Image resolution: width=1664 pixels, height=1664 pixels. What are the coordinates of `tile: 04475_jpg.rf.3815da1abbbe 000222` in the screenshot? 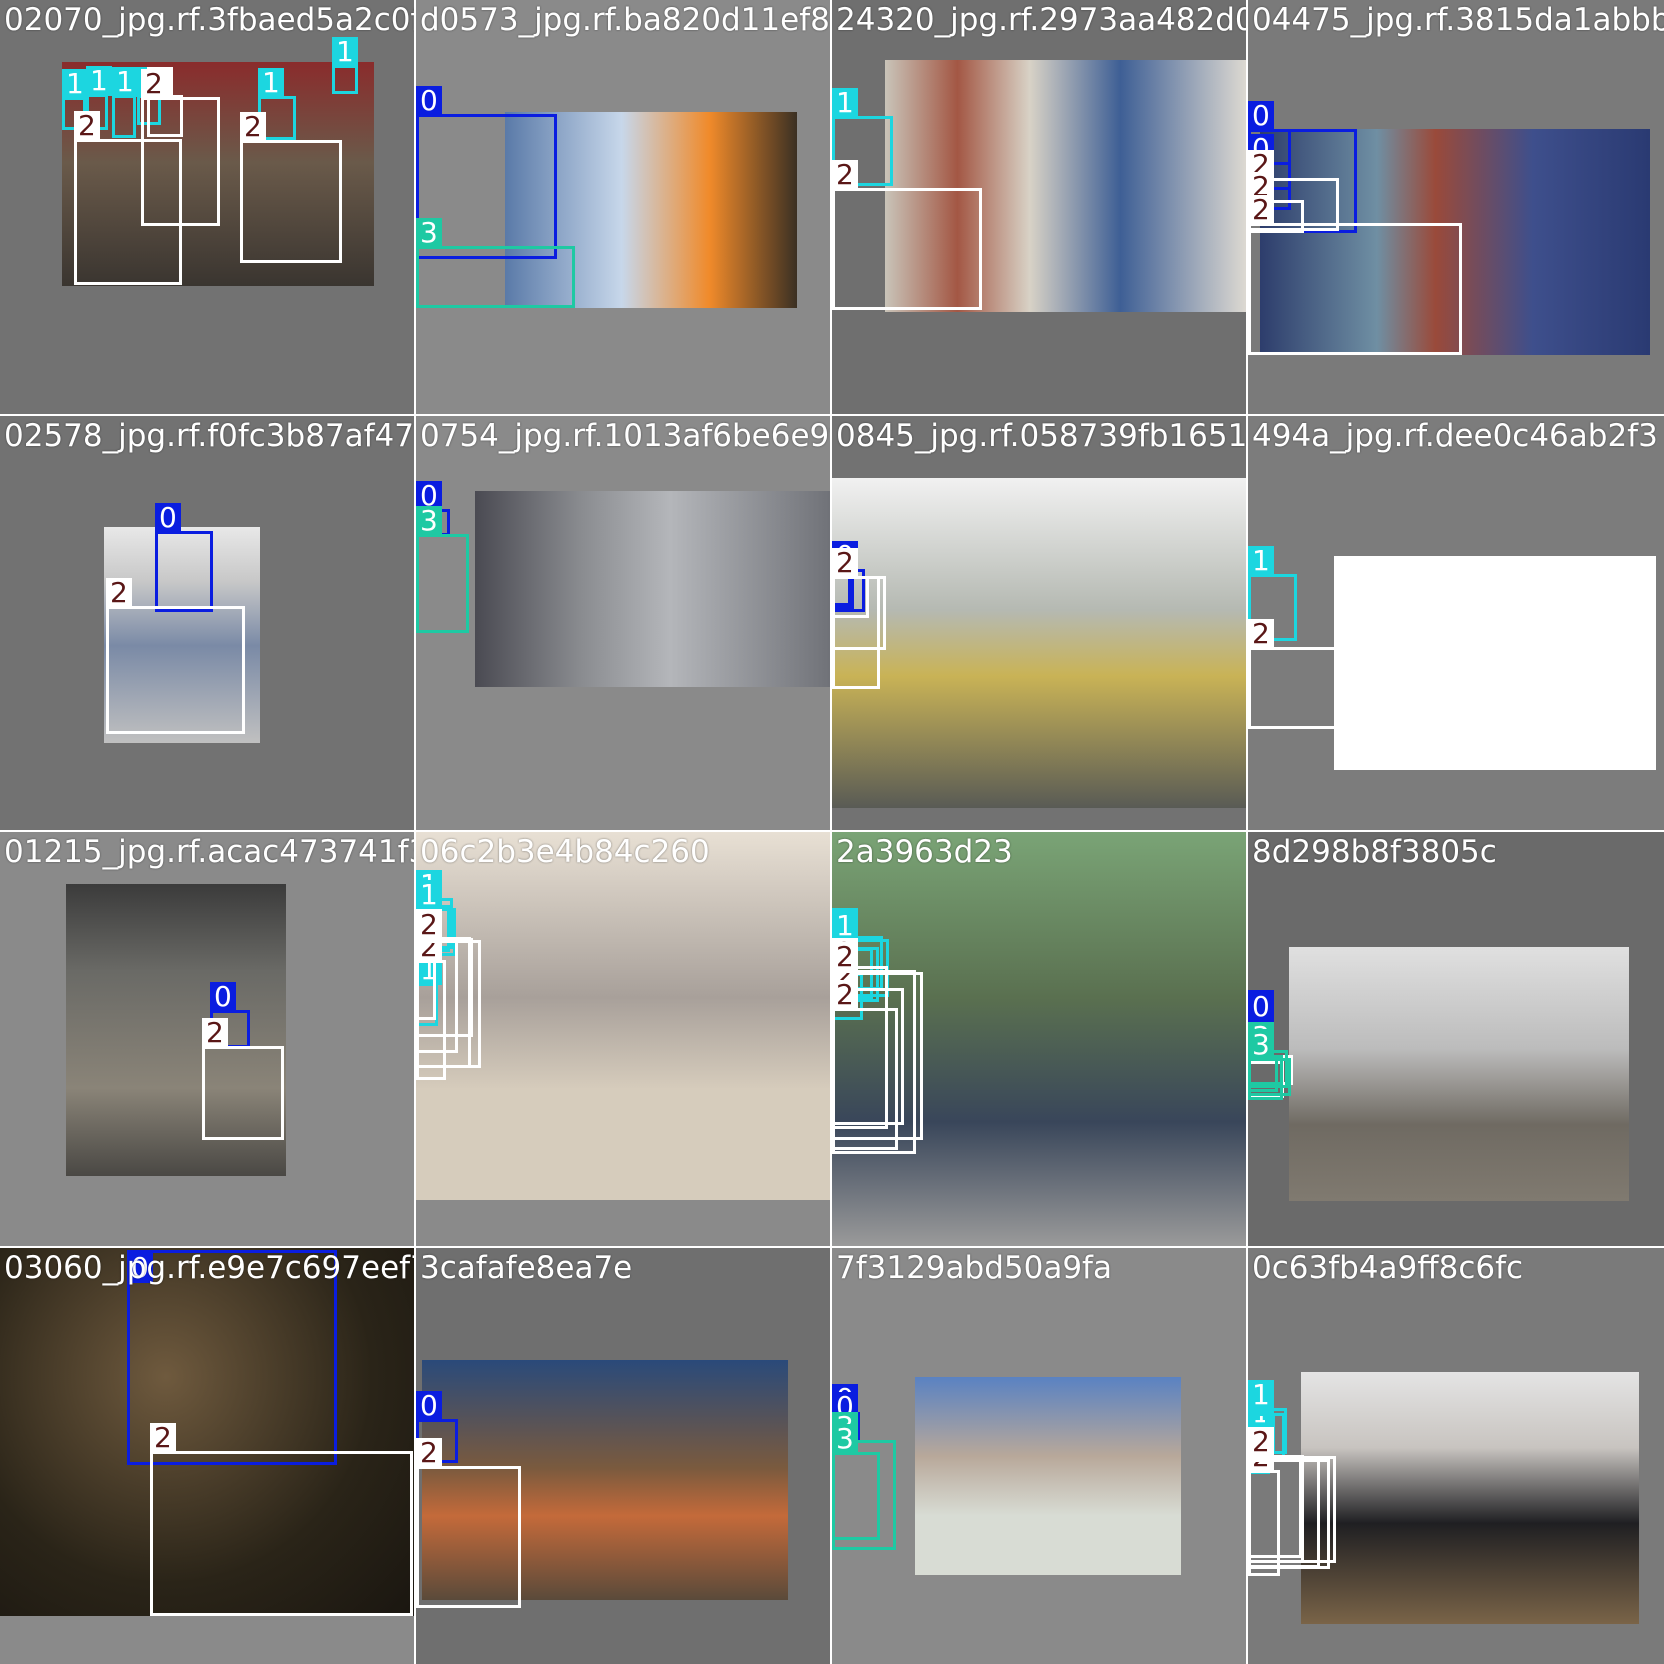 It's located at (1456, 207).